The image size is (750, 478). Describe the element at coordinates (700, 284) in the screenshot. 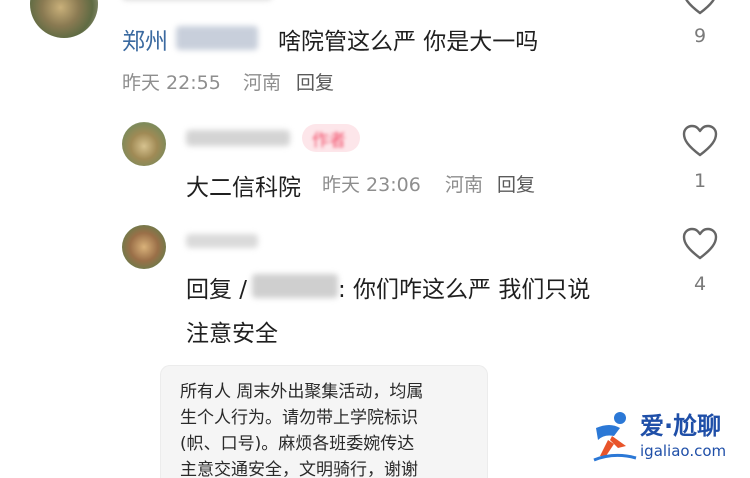

I see `like-count: 4` at that location.